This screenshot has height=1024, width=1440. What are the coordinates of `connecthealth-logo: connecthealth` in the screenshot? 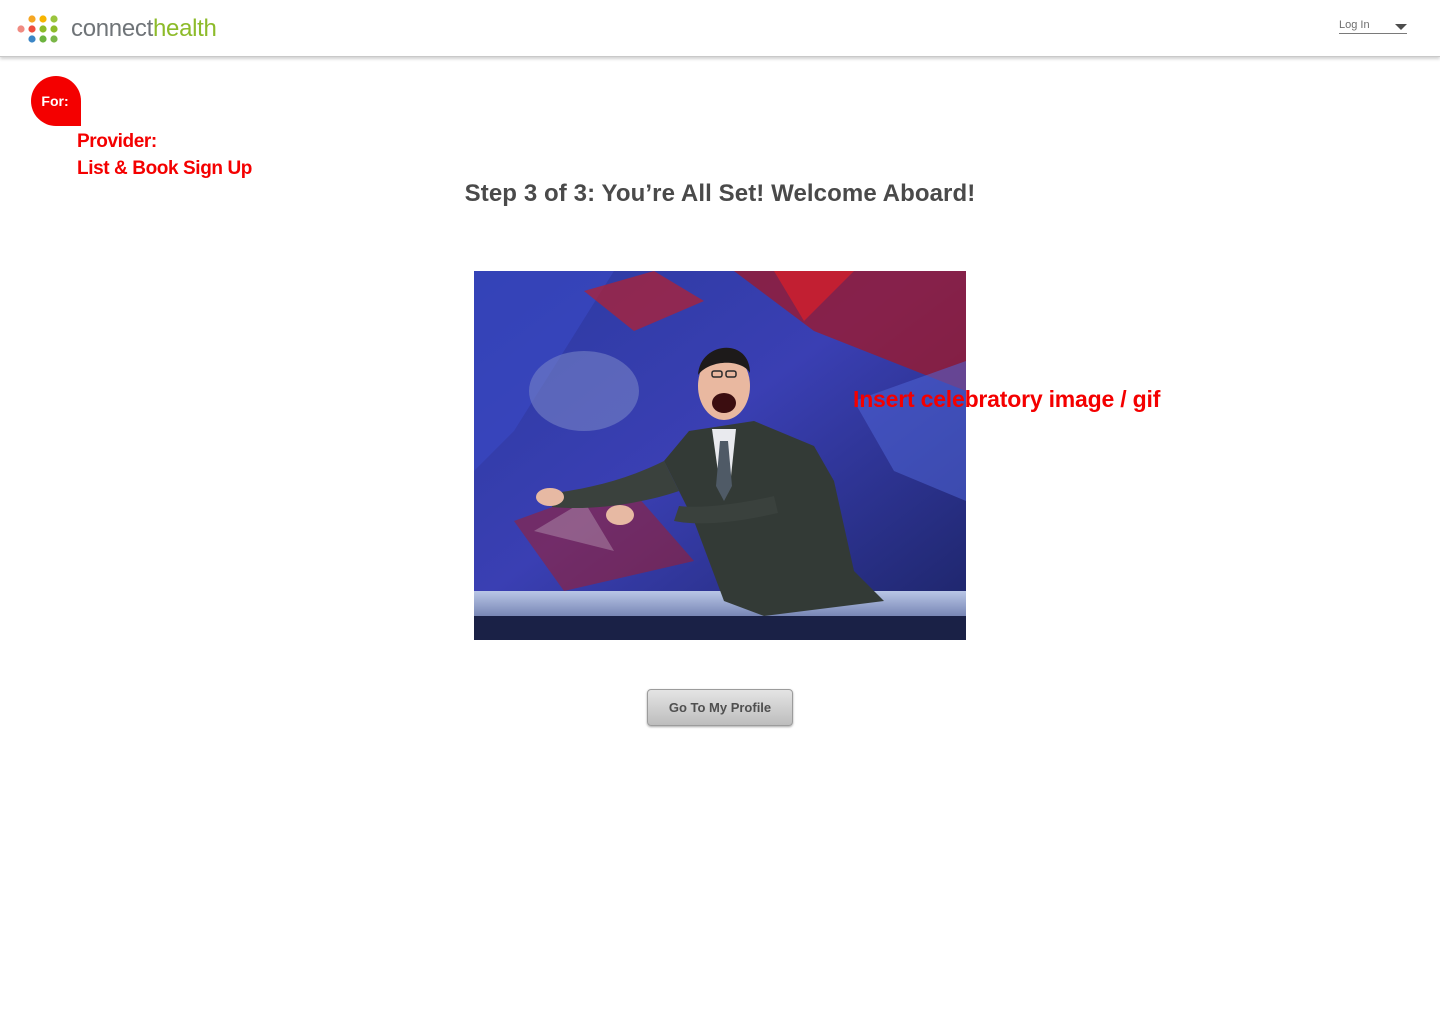 It's located at (115, 29).